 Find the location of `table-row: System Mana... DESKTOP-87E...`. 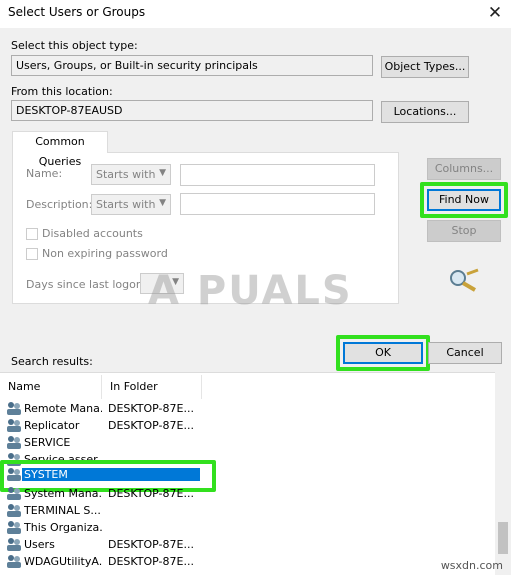

table-row: System Mana... DESKTOP-87E... is located at coordinates (247, 493).